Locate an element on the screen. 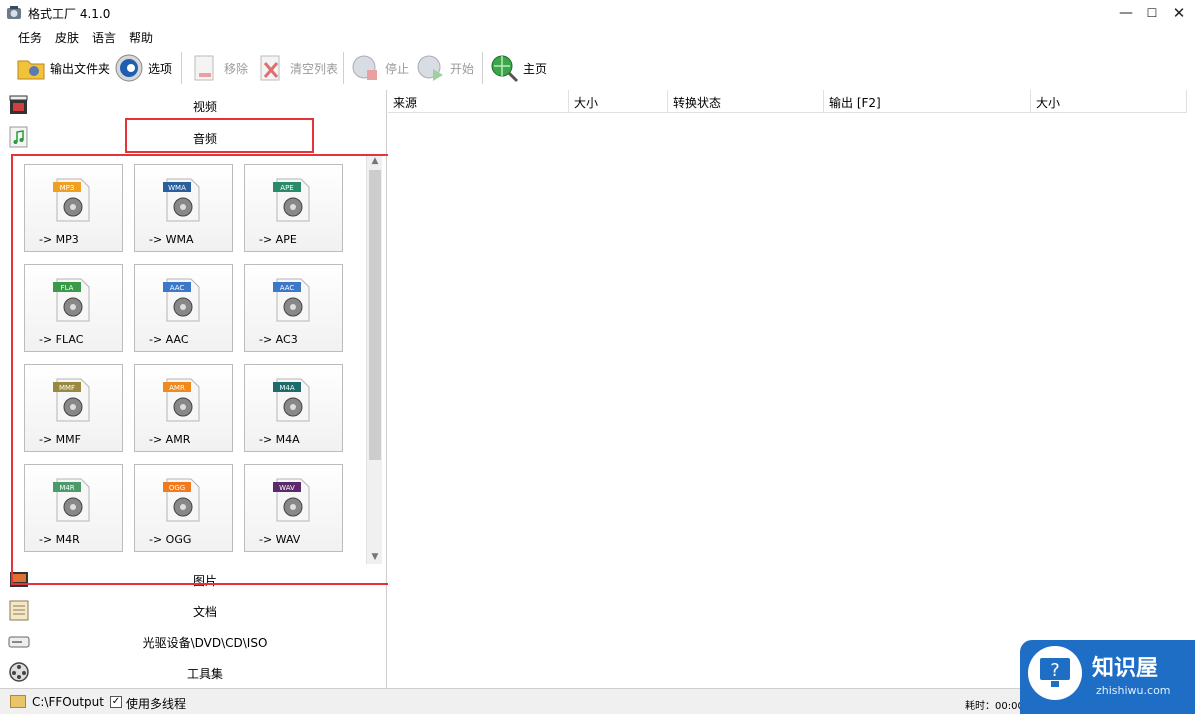 Image resolution: width=1195 pixels, height=714 pixels. output-folder-button: 输出文件夹 is located at coordinates (63, 68).